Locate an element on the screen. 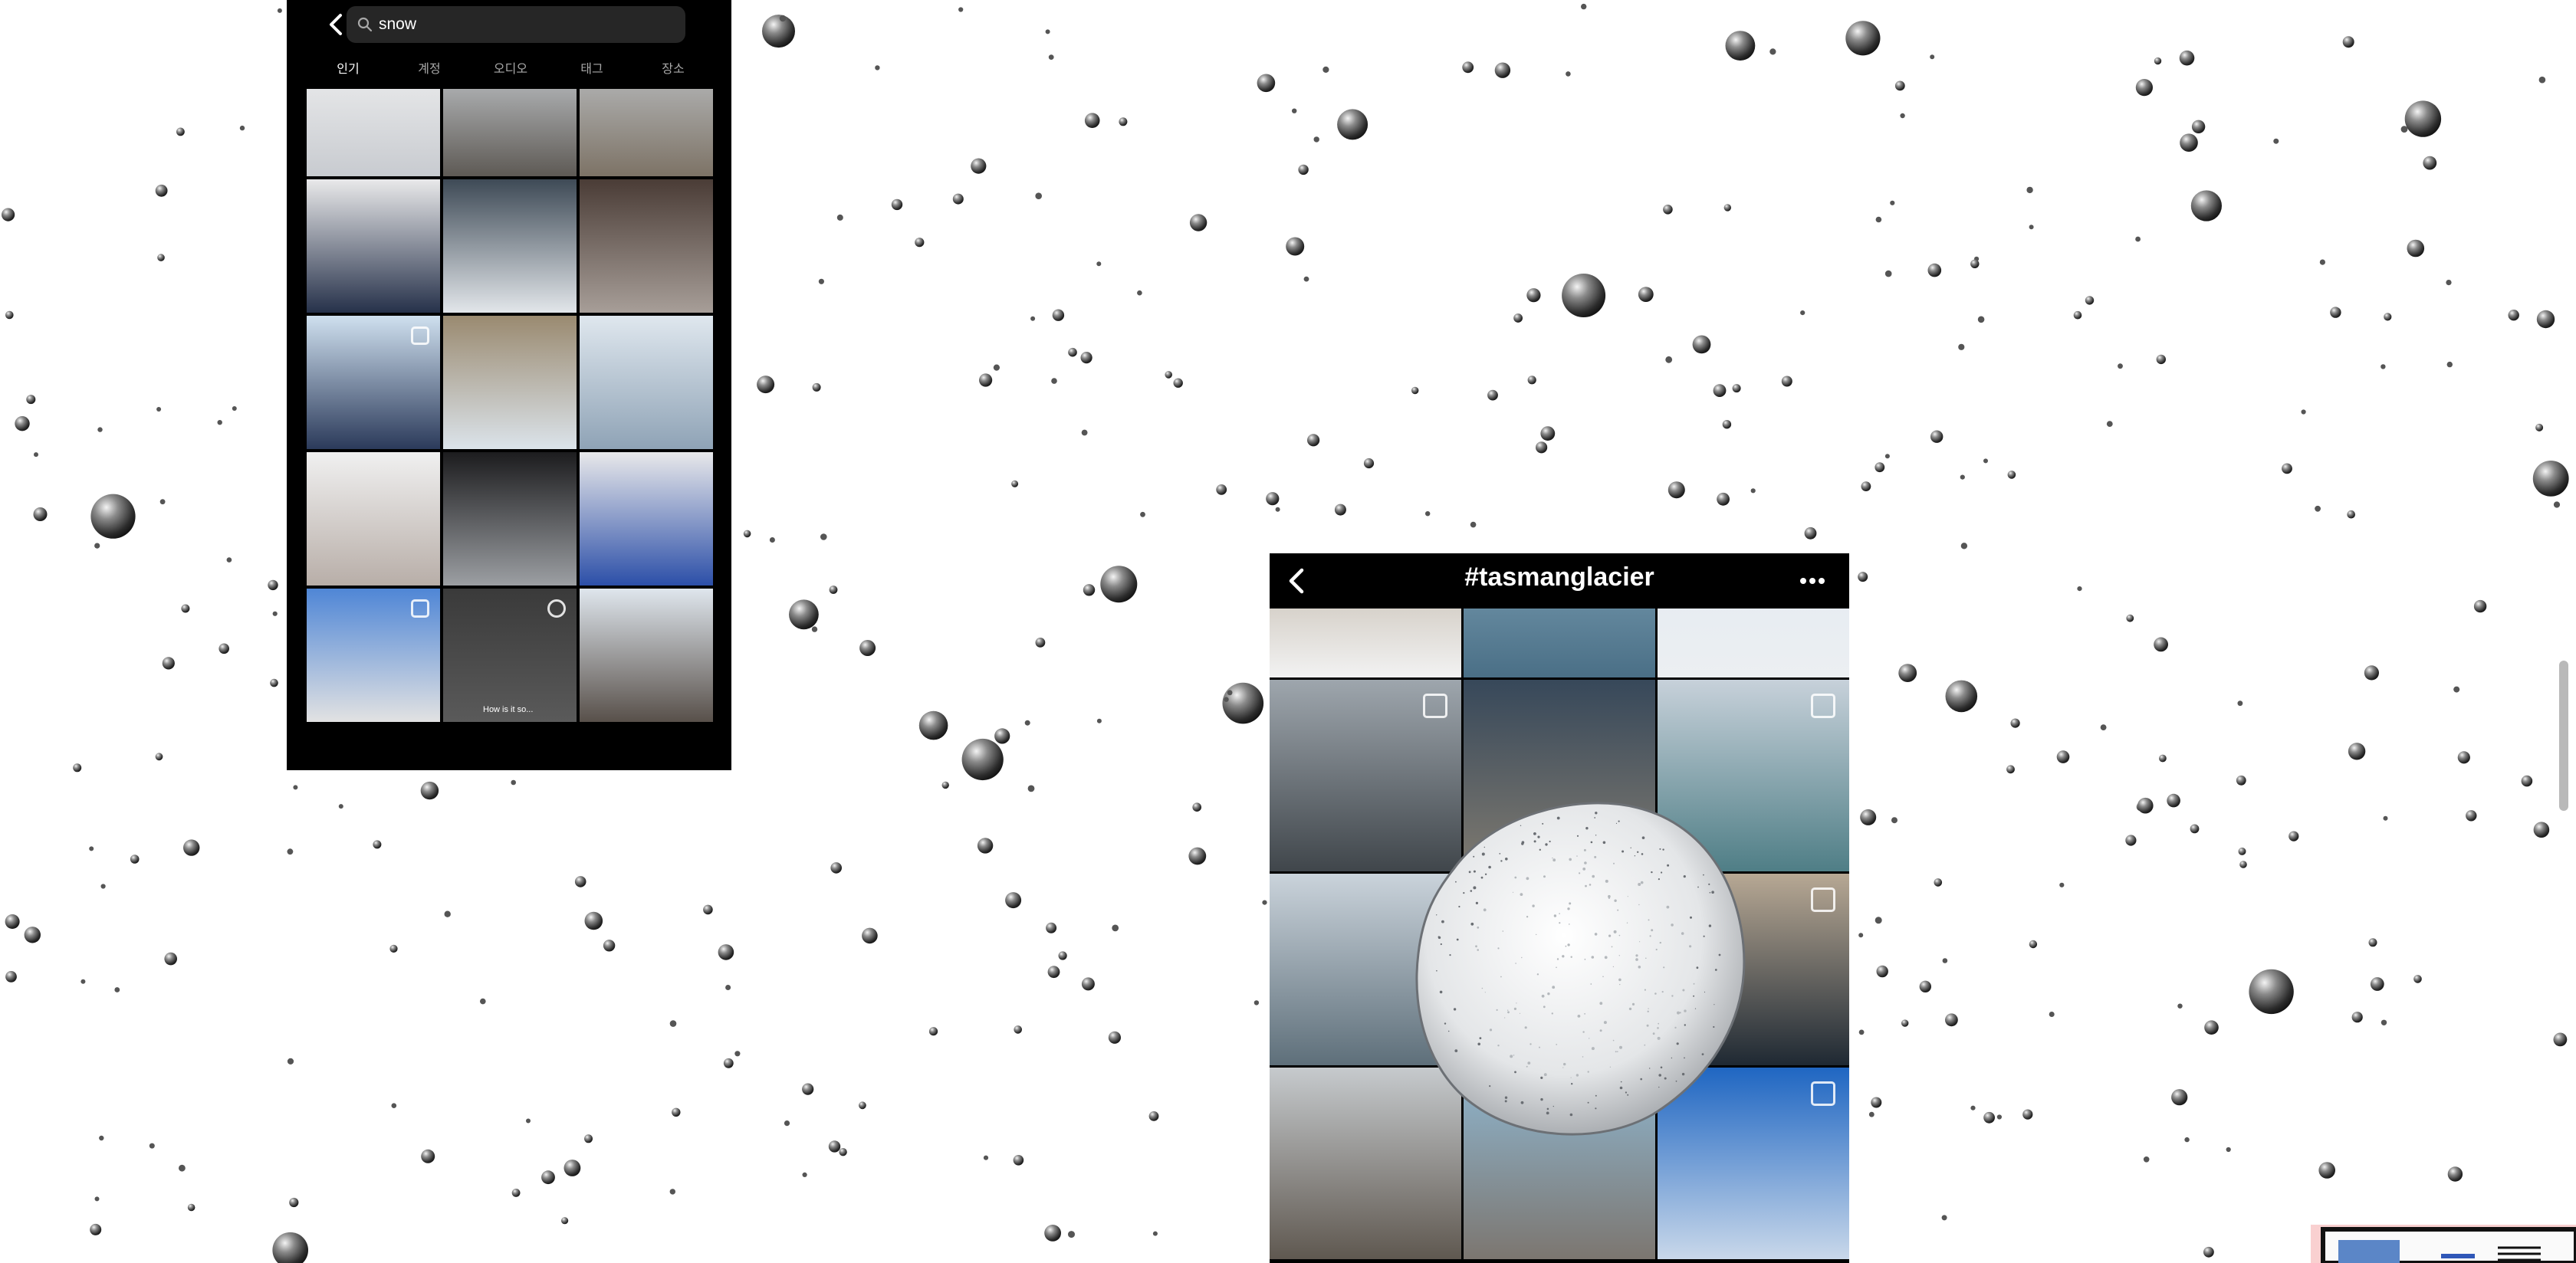 The height and width of the screenshot is (1263, 2576). post-tile-hand-on-ice is located at coordinates (1366, 643).